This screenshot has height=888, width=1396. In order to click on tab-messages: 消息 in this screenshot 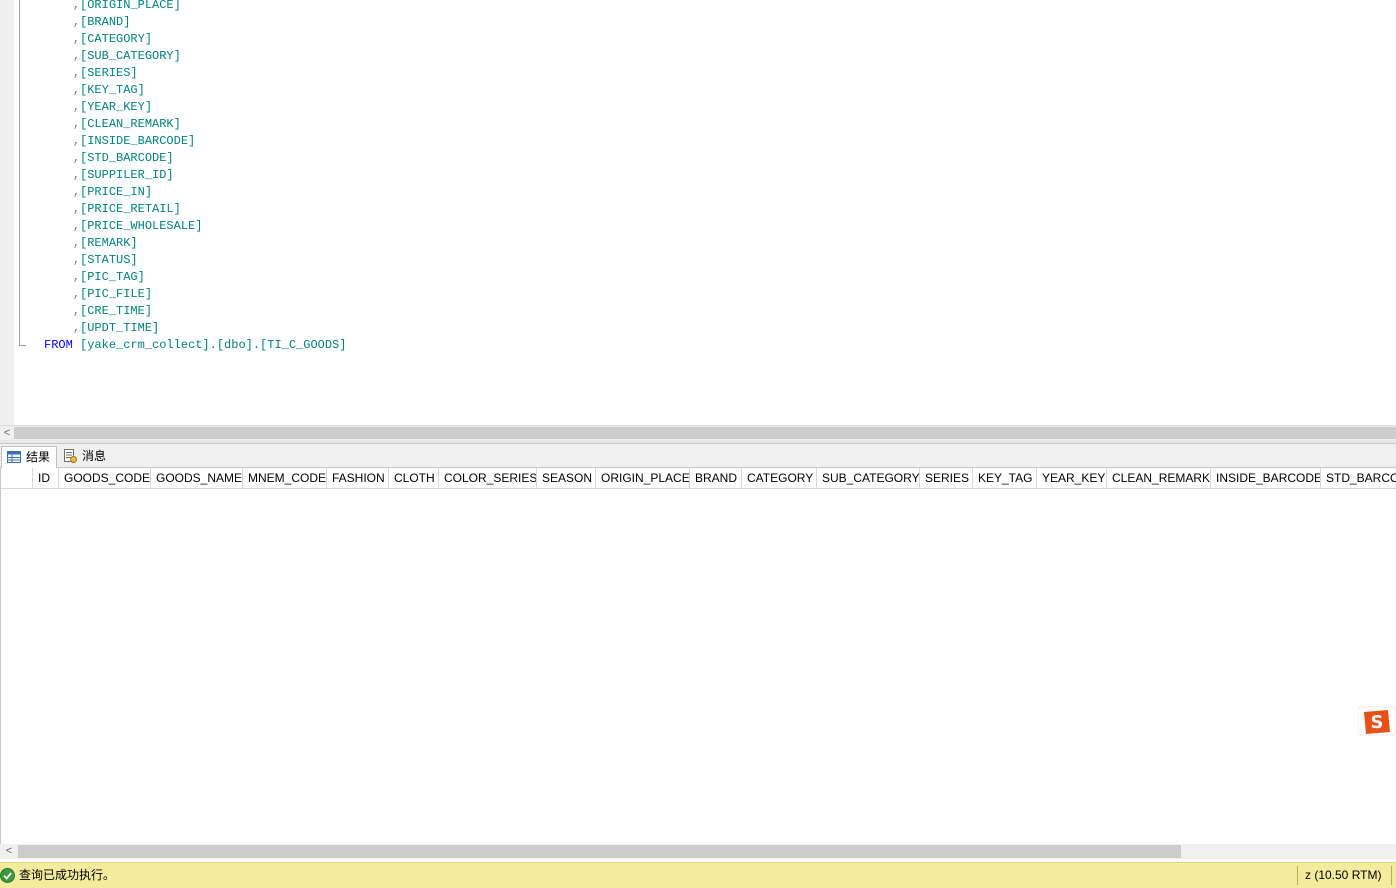, I will do `click(86, 457)`.